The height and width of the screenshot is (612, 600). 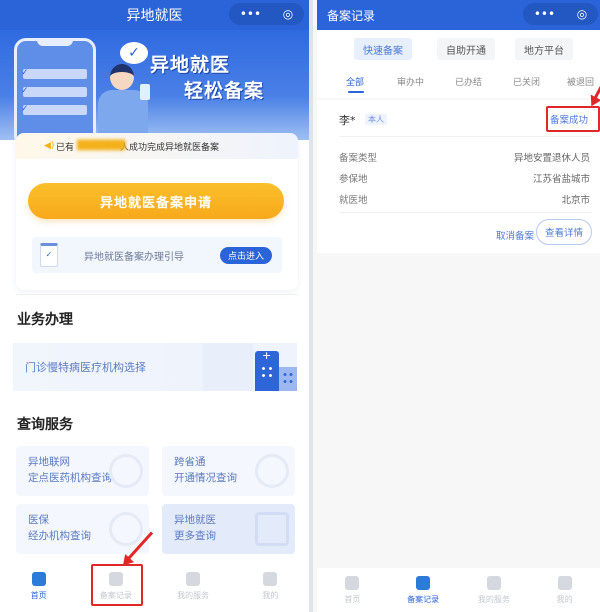 What do you see at coordinates (466, 49) in the screenshot?
I see `chip-self-activation: 自助开通` at bounding box center [466, 49].